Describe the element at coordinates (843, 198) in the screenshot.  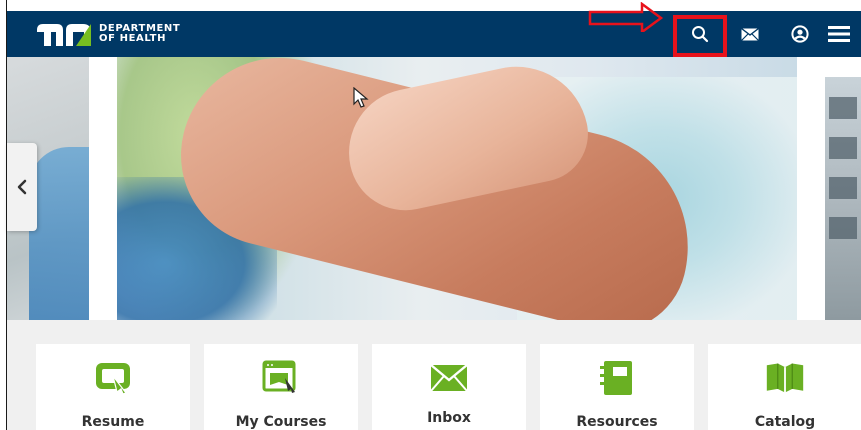
I see `carousel-next-slide` at that location.